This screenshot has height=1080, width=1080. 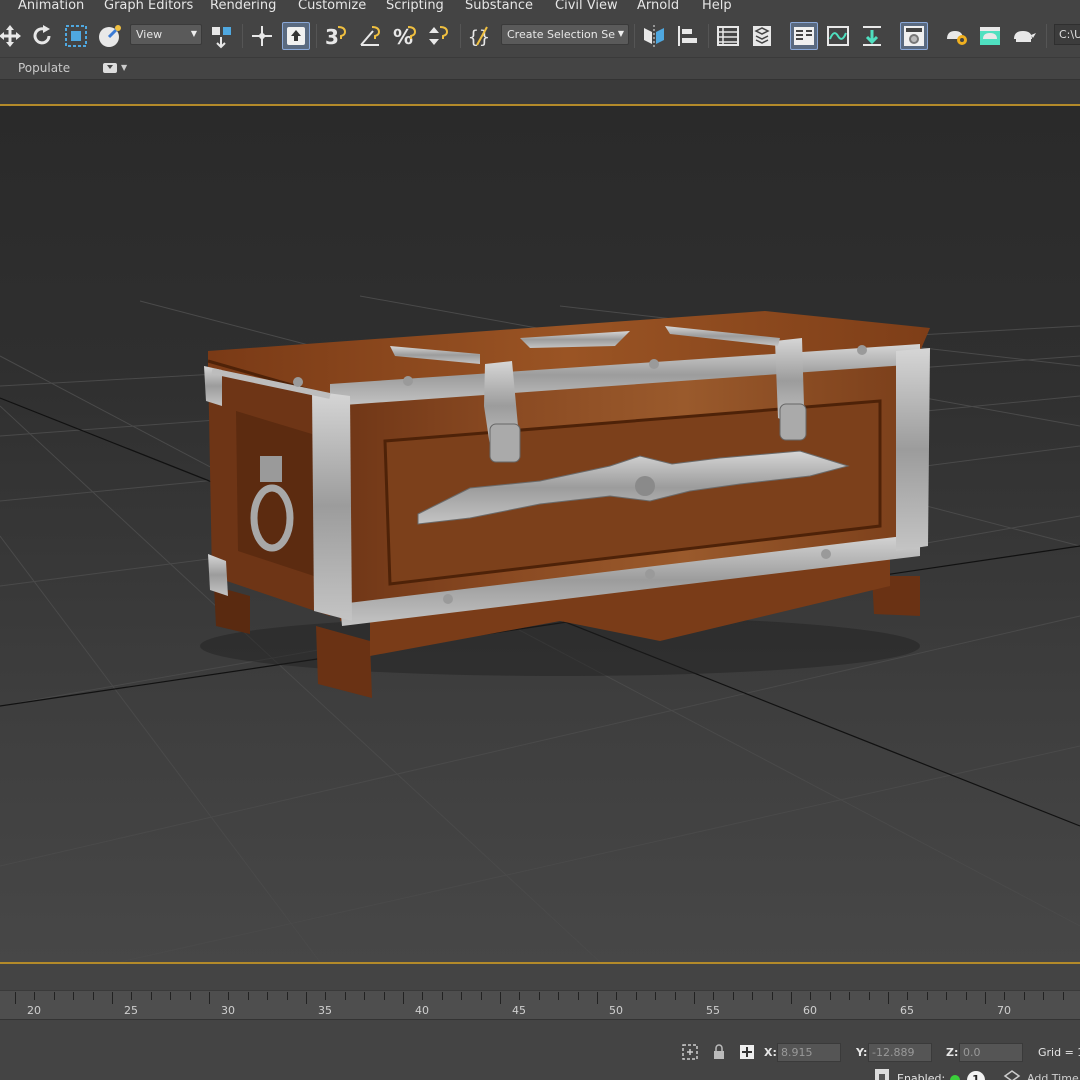 What do you see at coordinates (131, 1010) in the screenshot?
I see `timeline-frame-label: 25` at bounding box center [131, 1010].